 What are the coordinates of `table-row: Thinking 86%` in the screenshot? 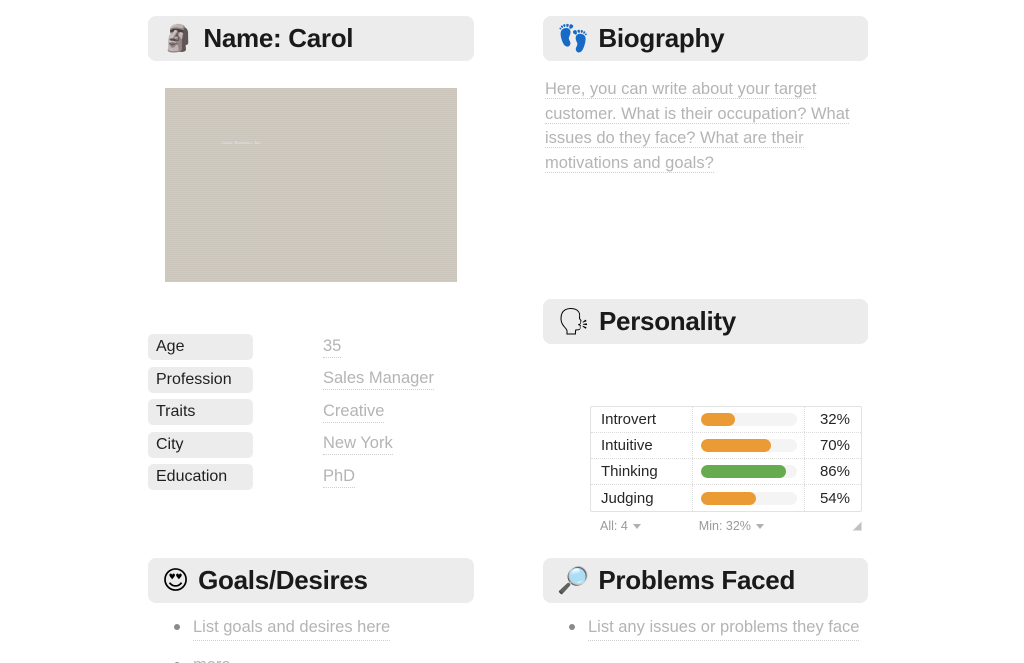 It's located at (726, 472).